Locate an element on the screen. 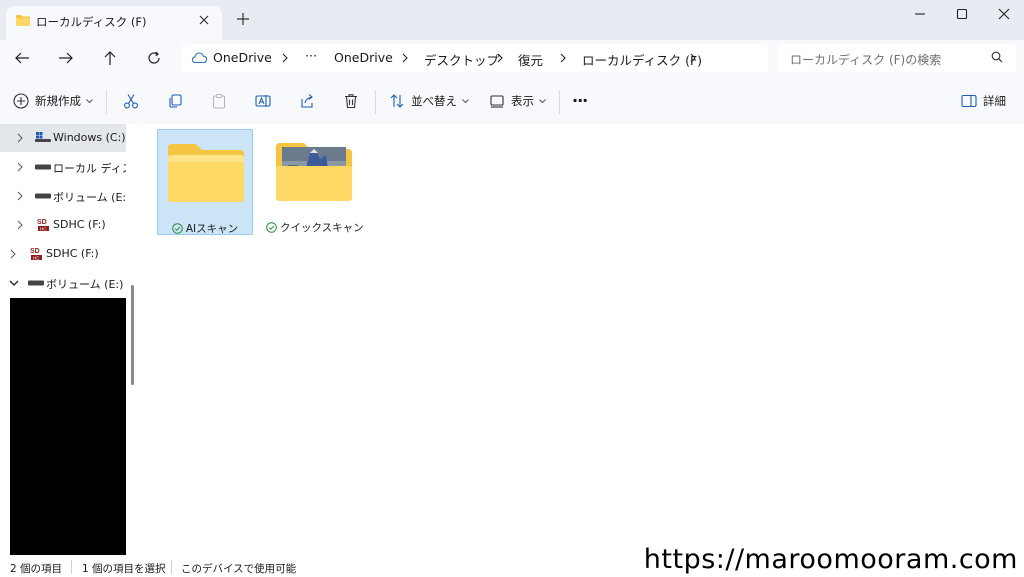 Image resolution: width=1024 pixels, height=577 pixels. nav-item-volume-e-2: ボリューム (E:) is located at coordinates (63, 283).